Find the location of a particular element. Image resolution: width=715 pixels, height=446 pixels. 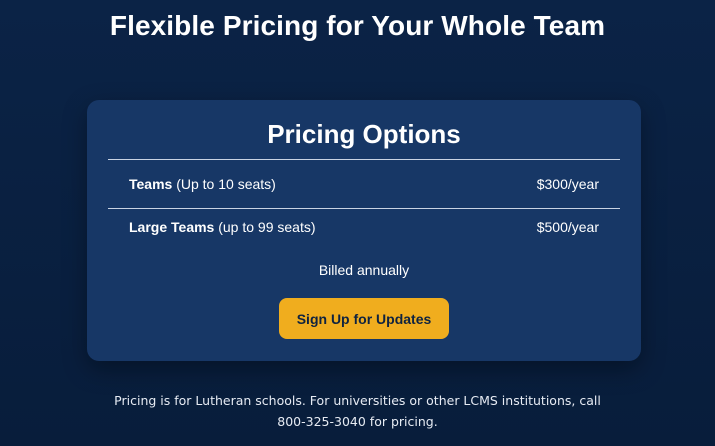

page-title: Flexible Pricing for Your Whole Team is located at coordinates (357, 25).